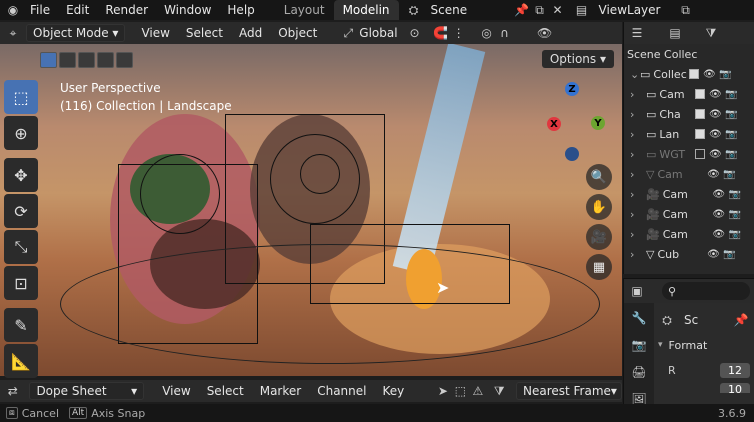 The image size is (754, 422). What do you see at coordinates (225, 391) in the screenshot?
I see `ds-menu-select: Select` at bounding box center [225, 391].